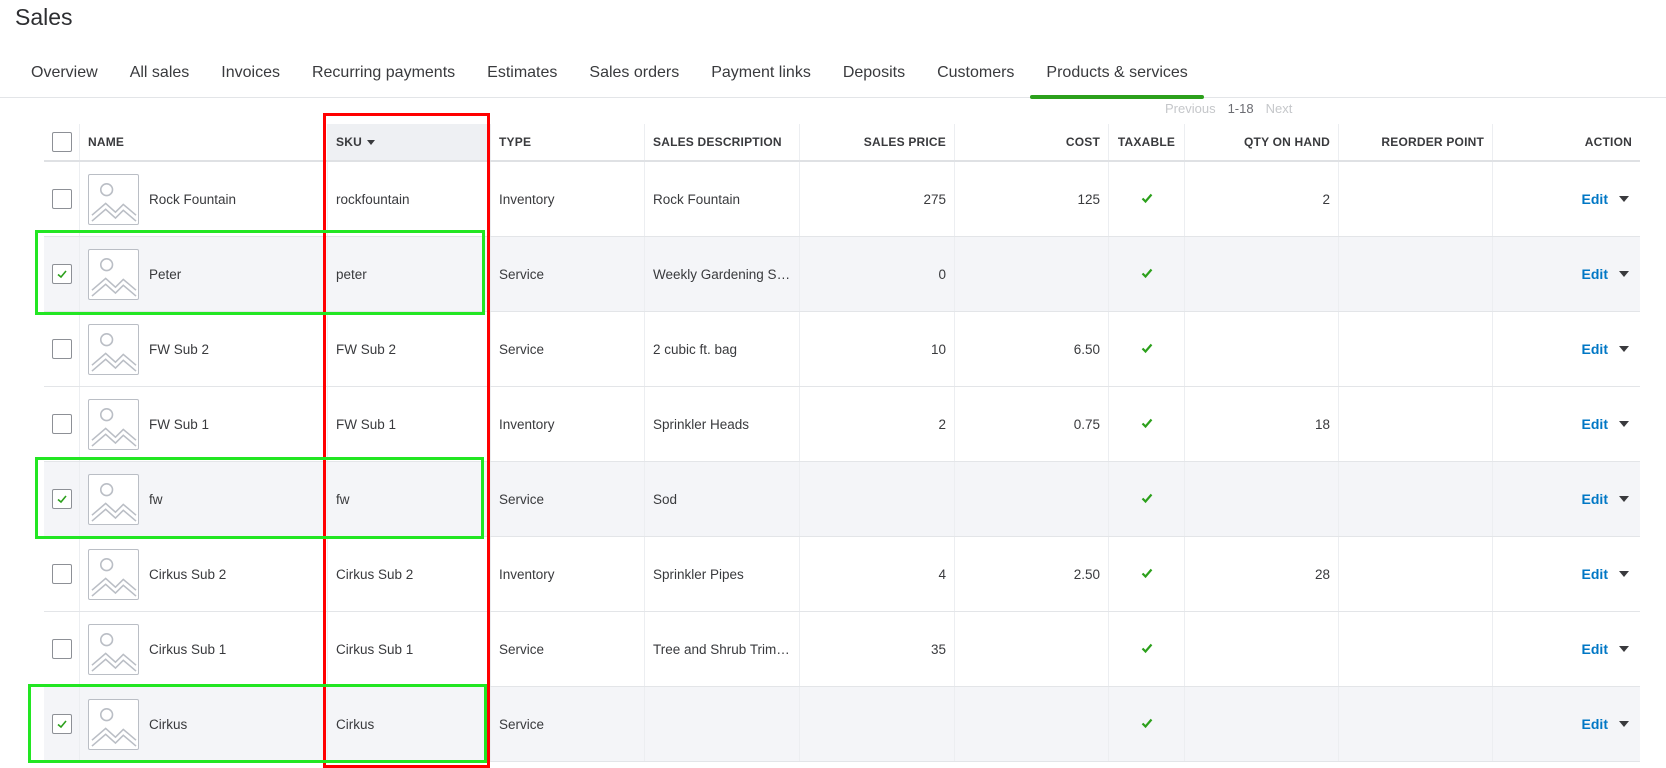 The height and width of the screenshot is (768, 1666). I want to click on sku-cell: peter, so click(409, 274).